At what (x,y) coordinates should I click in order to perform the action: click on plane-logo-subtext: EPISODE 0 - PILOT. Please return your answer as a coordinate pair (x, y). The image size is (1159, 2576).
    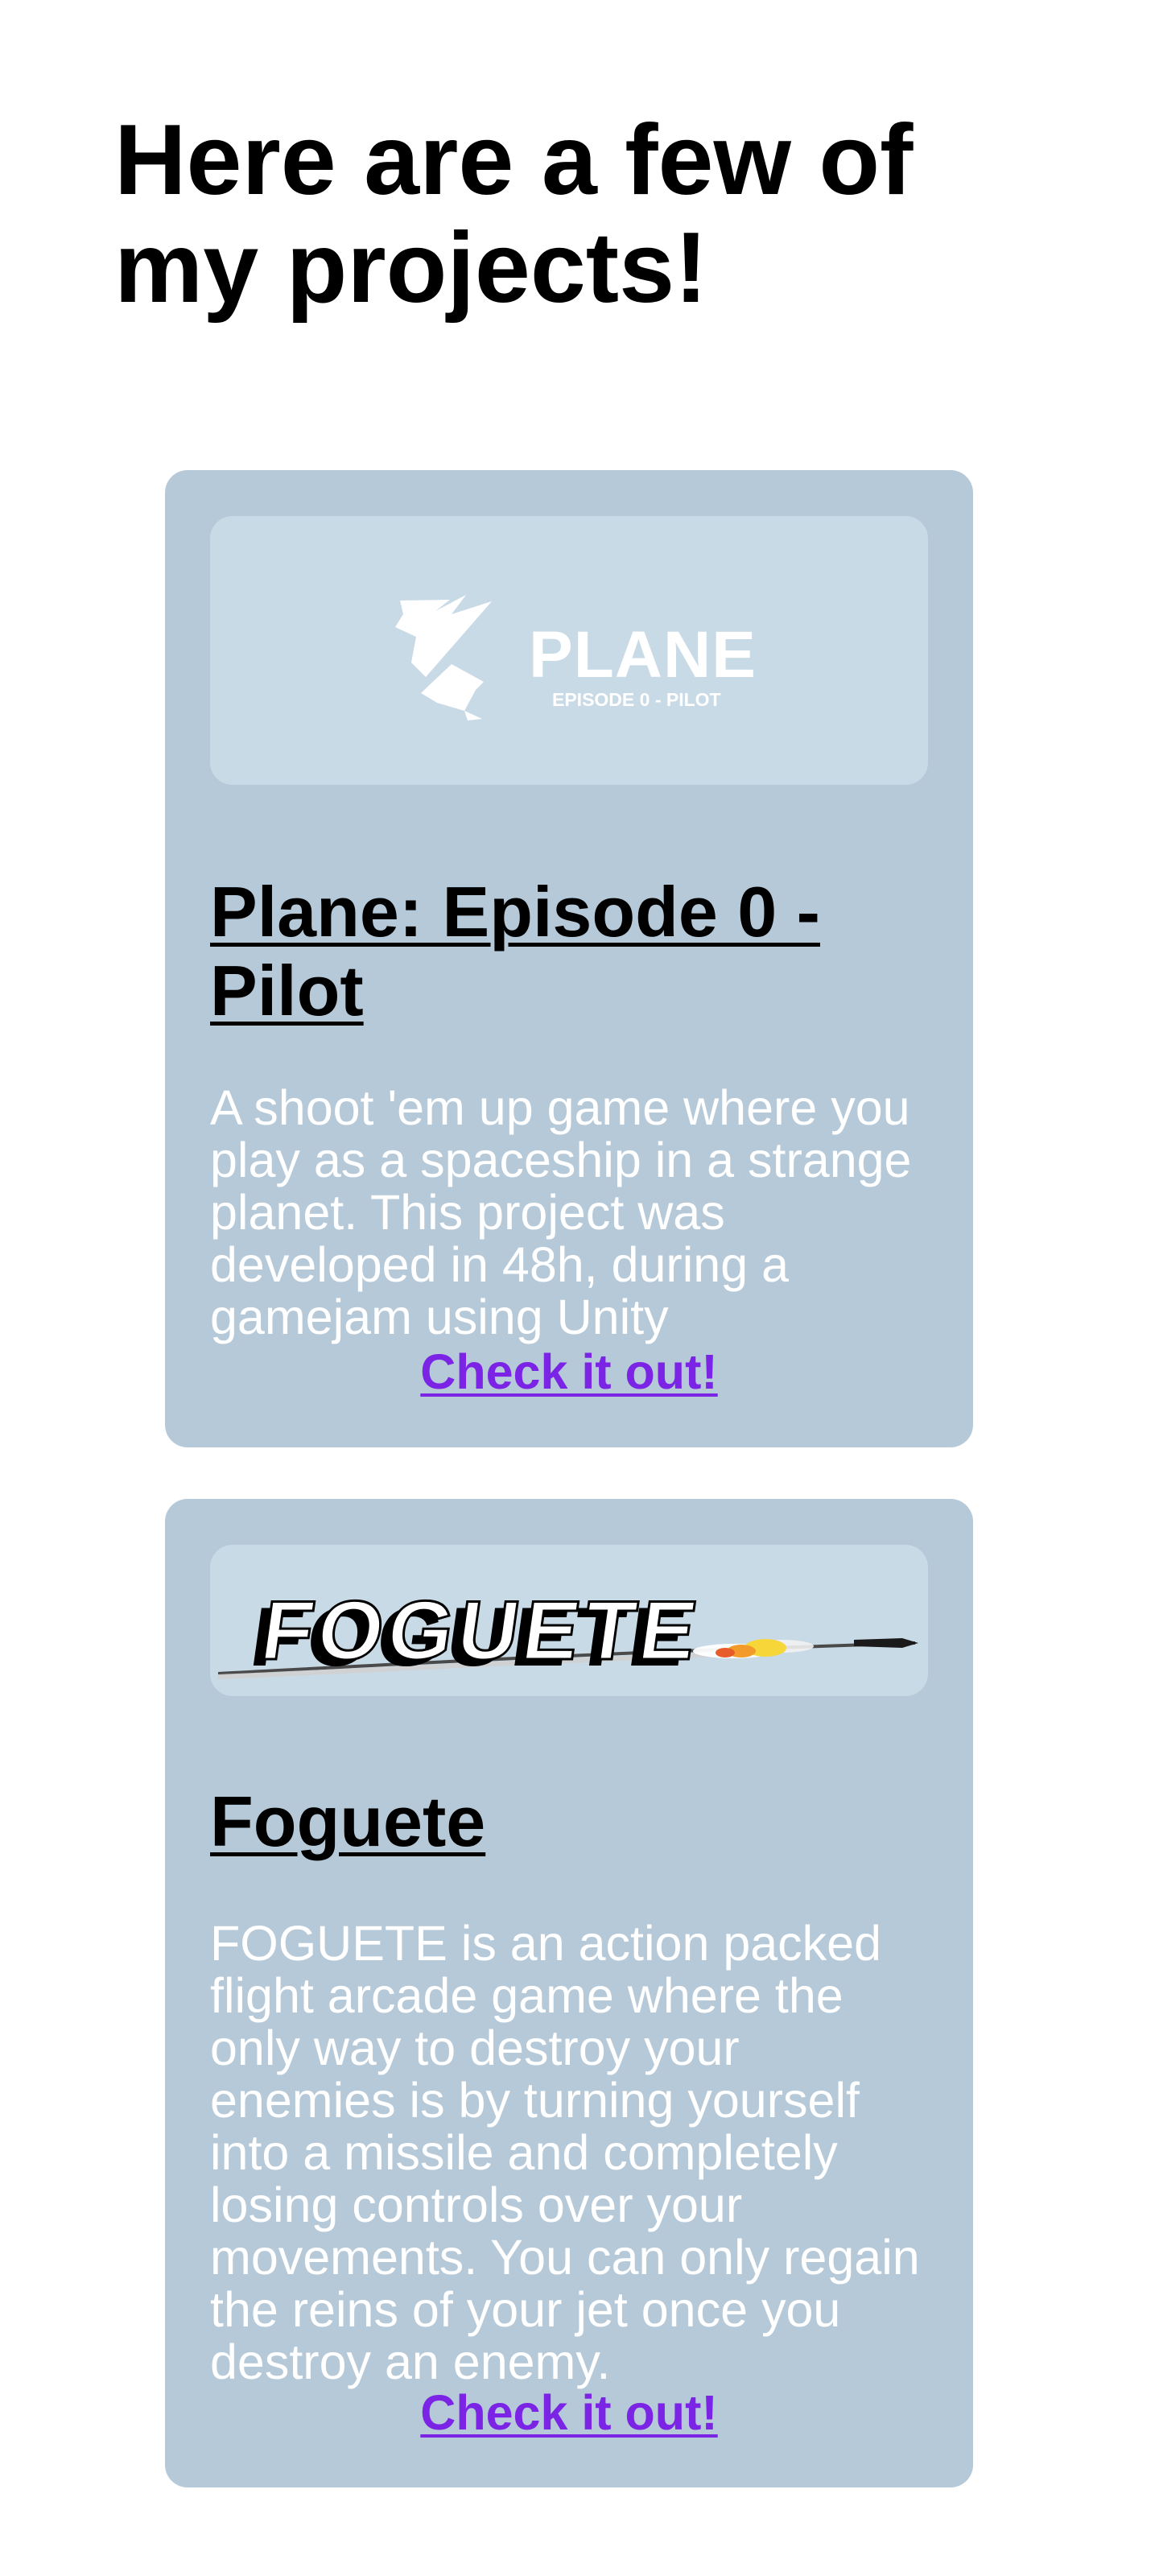
    Looking at the image, I should click on (636, 699).